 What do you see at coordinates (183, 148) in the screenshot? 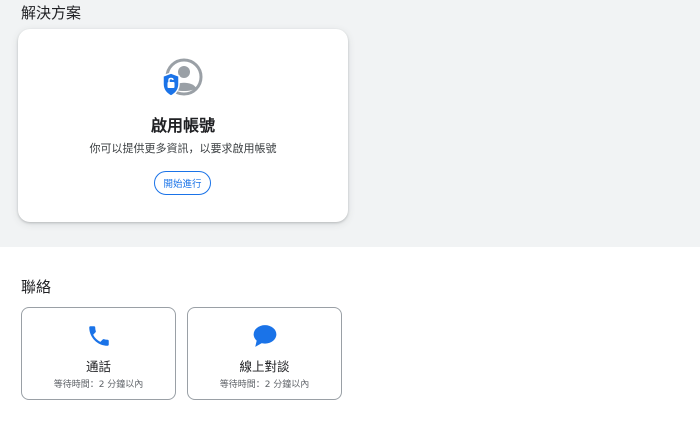
I see `card-description: 你可以提供更多資訊，以要求啟用帳號` at bounding box center [183, 148].